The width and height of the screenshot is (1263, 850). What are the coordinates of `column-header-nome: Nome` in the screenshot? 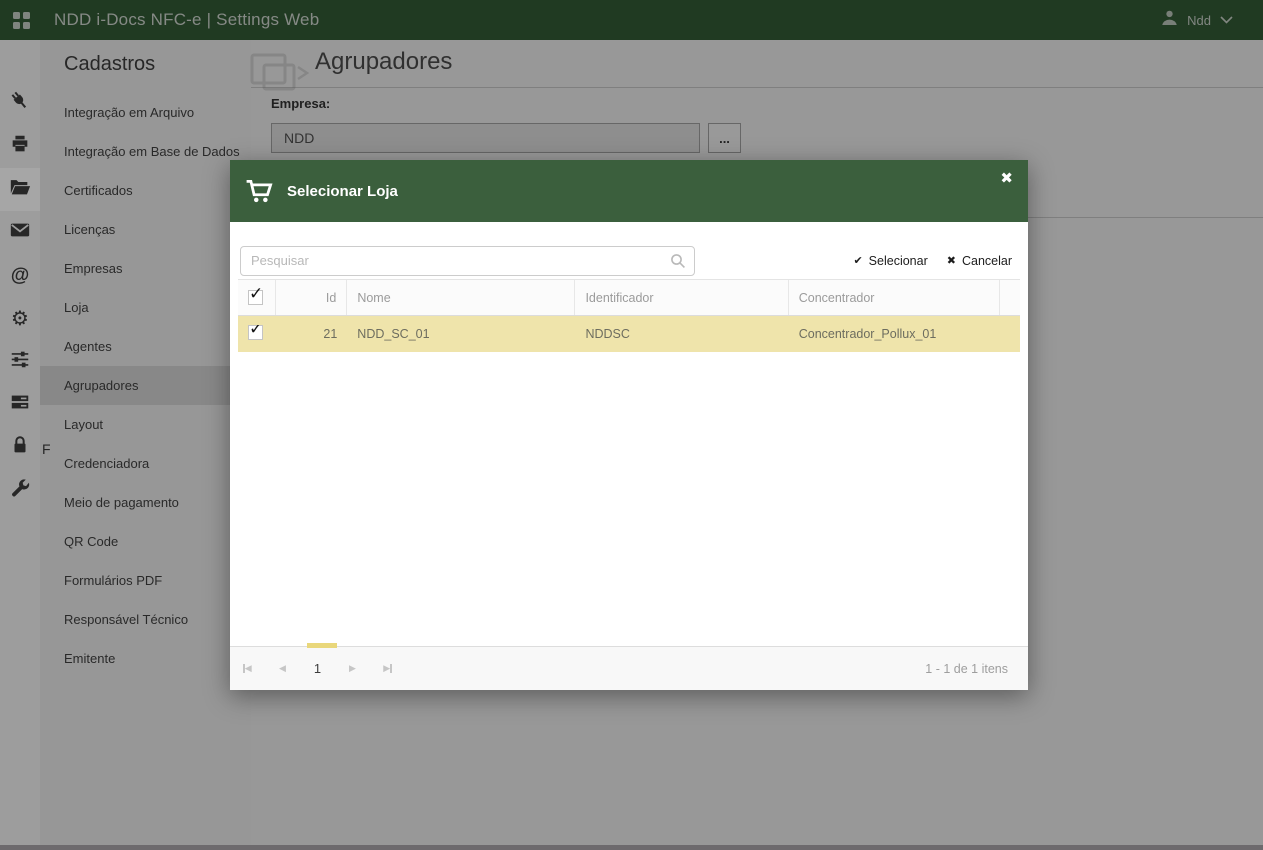 It's located at (461, 297).